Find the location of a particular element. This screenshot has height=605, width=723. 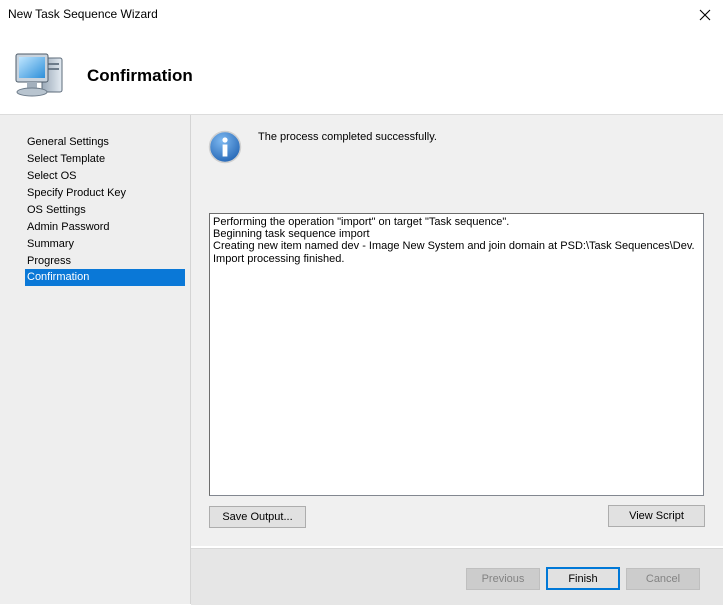

sidebar-item-summary: Summary is located at coordinates (105, 244).